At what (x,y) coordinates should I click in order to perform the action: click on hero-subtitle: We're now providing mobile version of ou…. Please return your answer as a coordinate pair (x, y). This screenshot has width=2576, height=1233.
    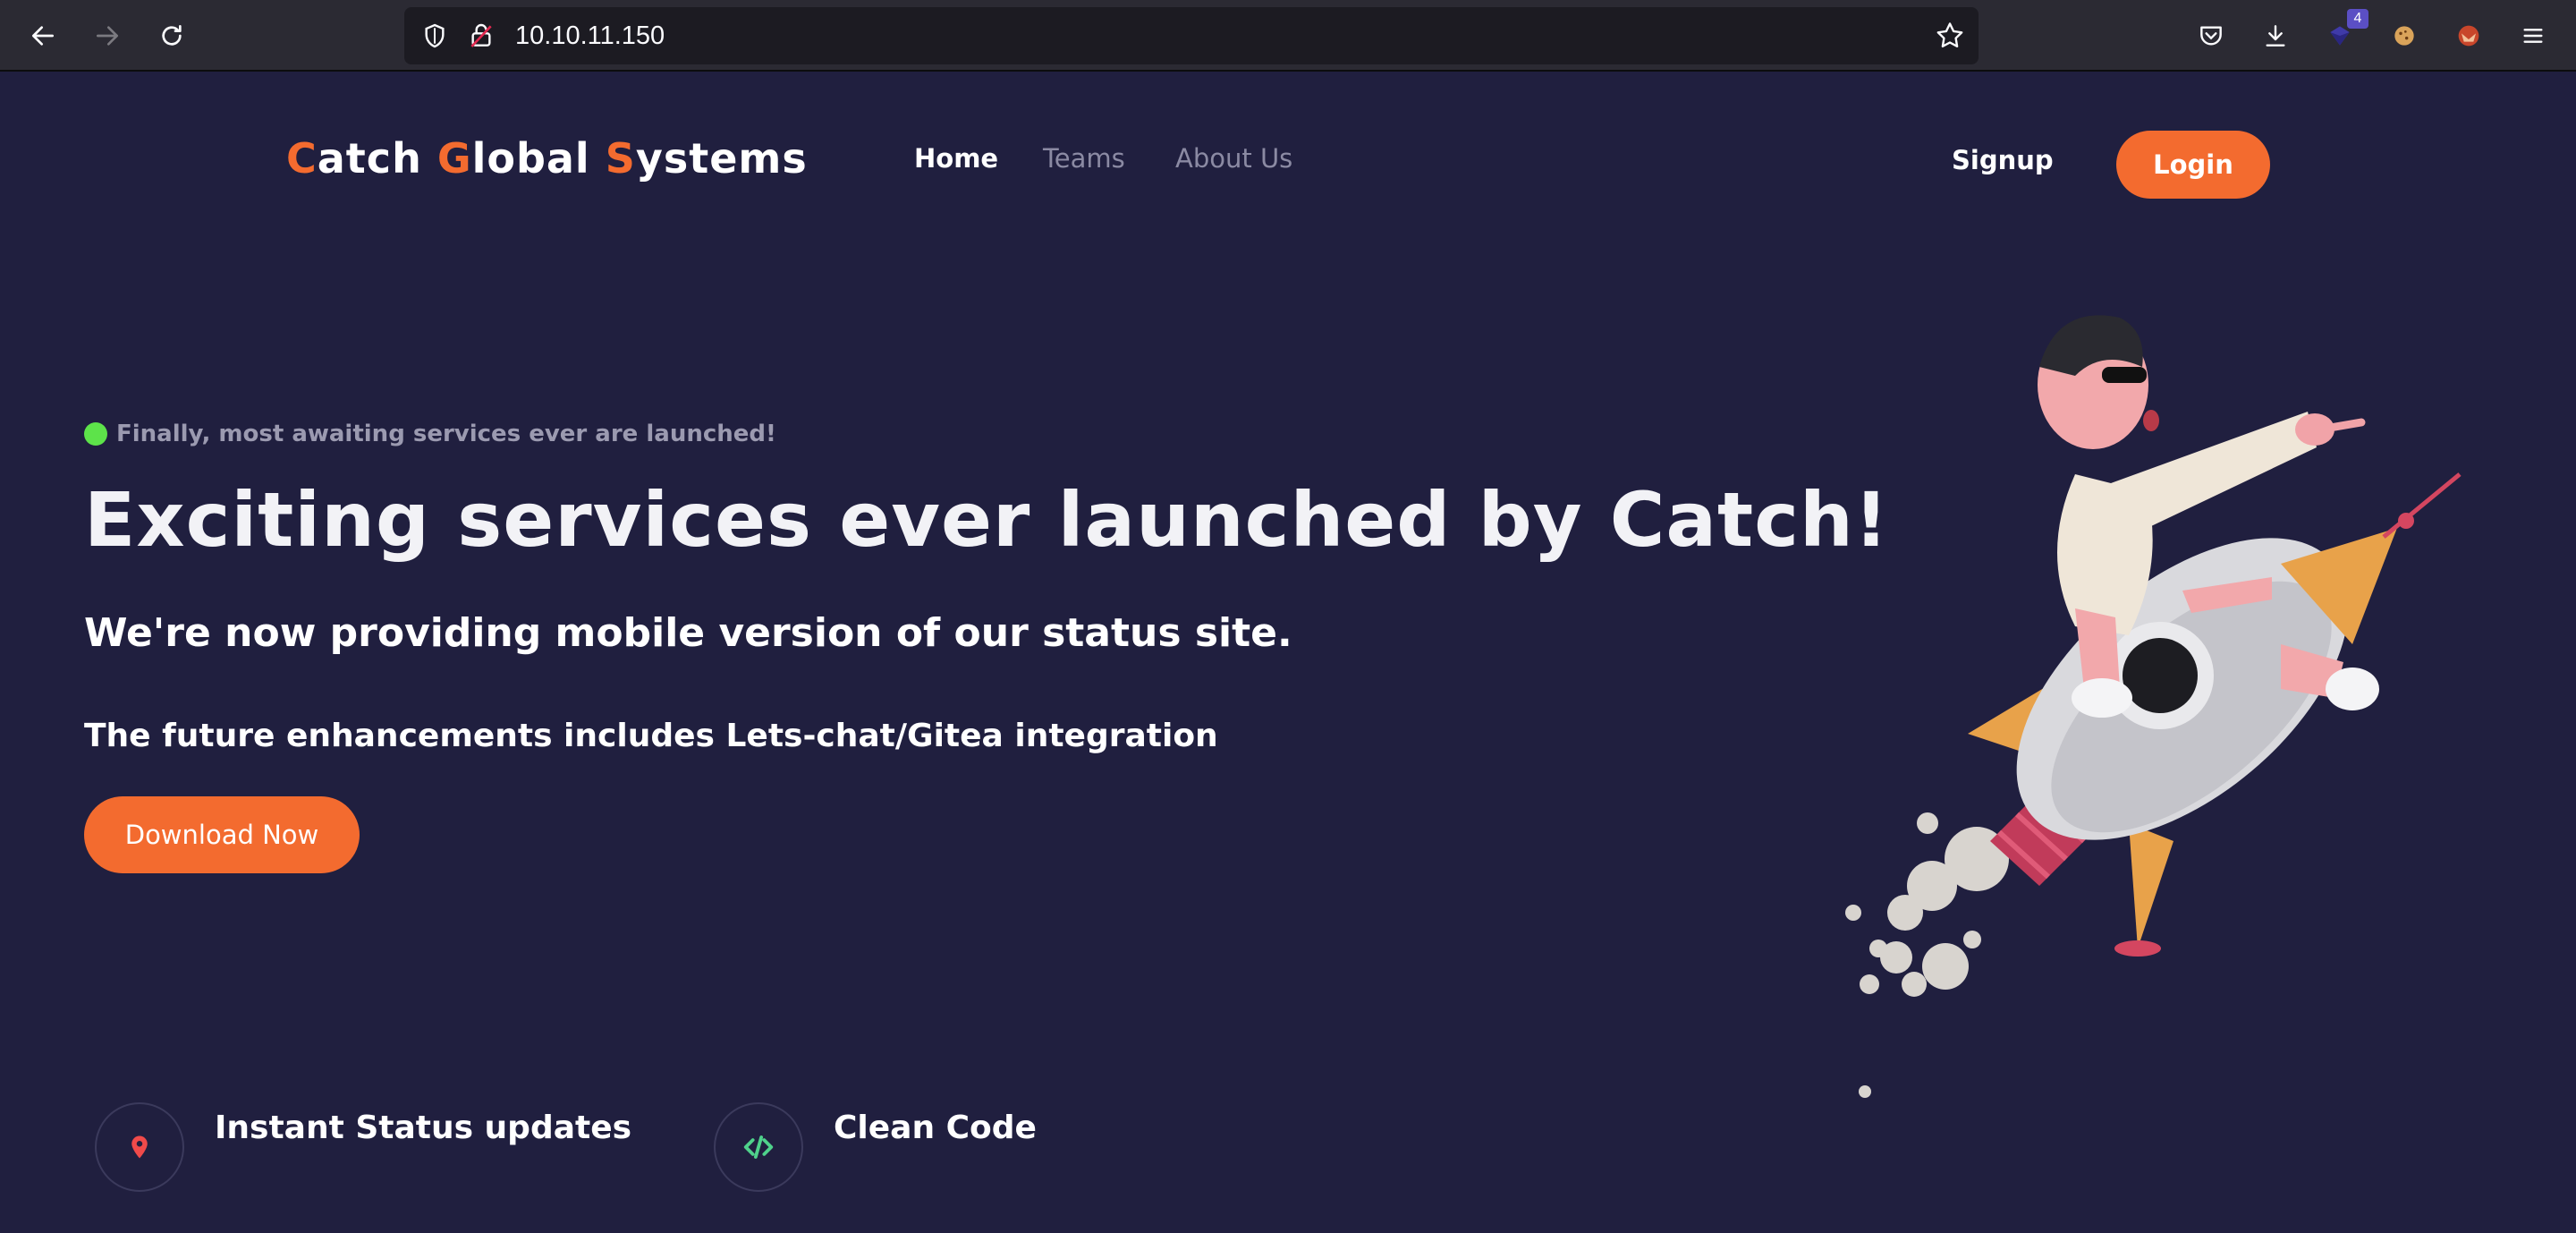
    Looking at the image, I should click on (688, 633).